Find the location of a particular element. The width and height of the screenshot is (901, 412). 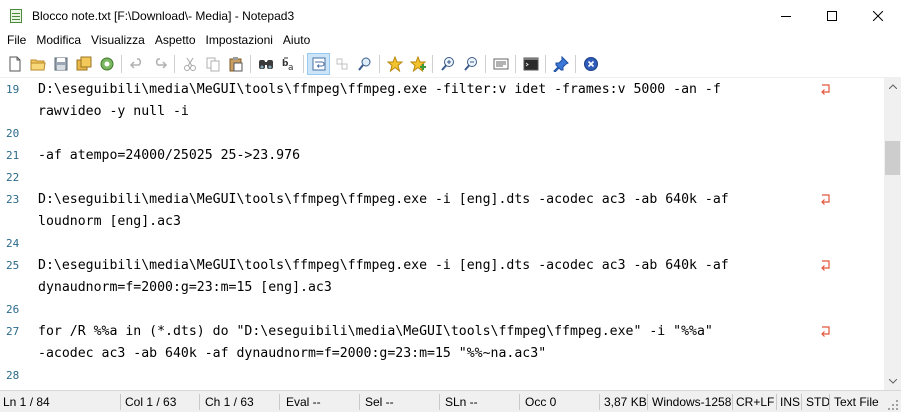

new-file-icon is located at coordinates (14, 63).